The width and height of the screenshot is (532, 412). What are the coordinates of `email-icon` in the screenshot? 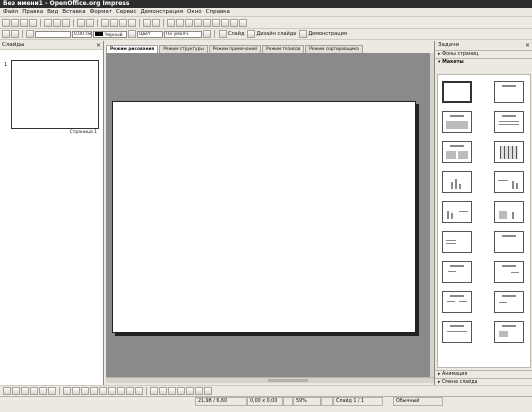 It's located at (33, 22).